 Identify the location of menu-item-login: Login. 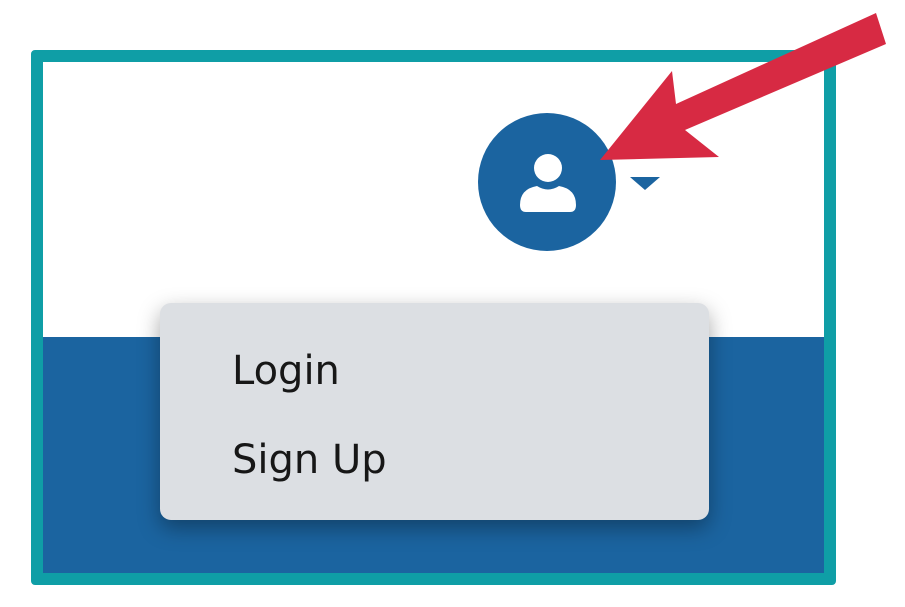
(286, 371).